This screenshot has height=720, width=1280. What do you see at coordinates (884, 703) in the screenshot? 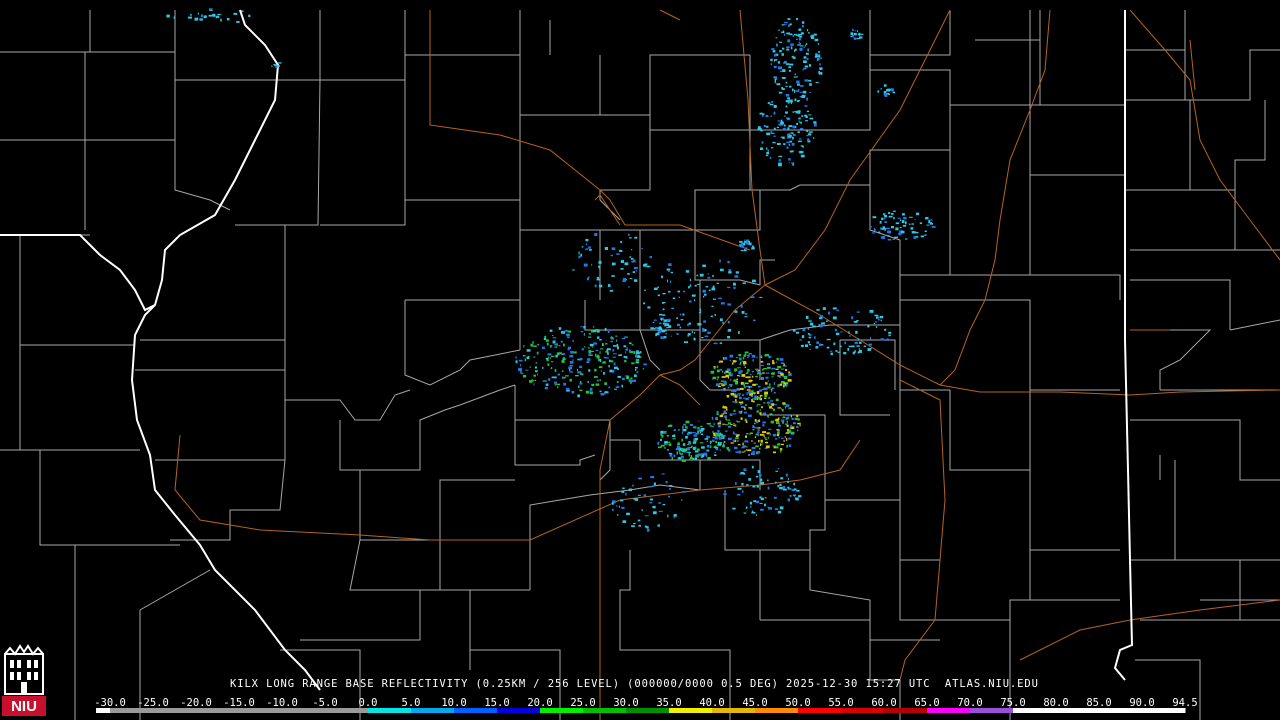
I see `color-scale-label: 60.0` at bounding box center [884, 703].